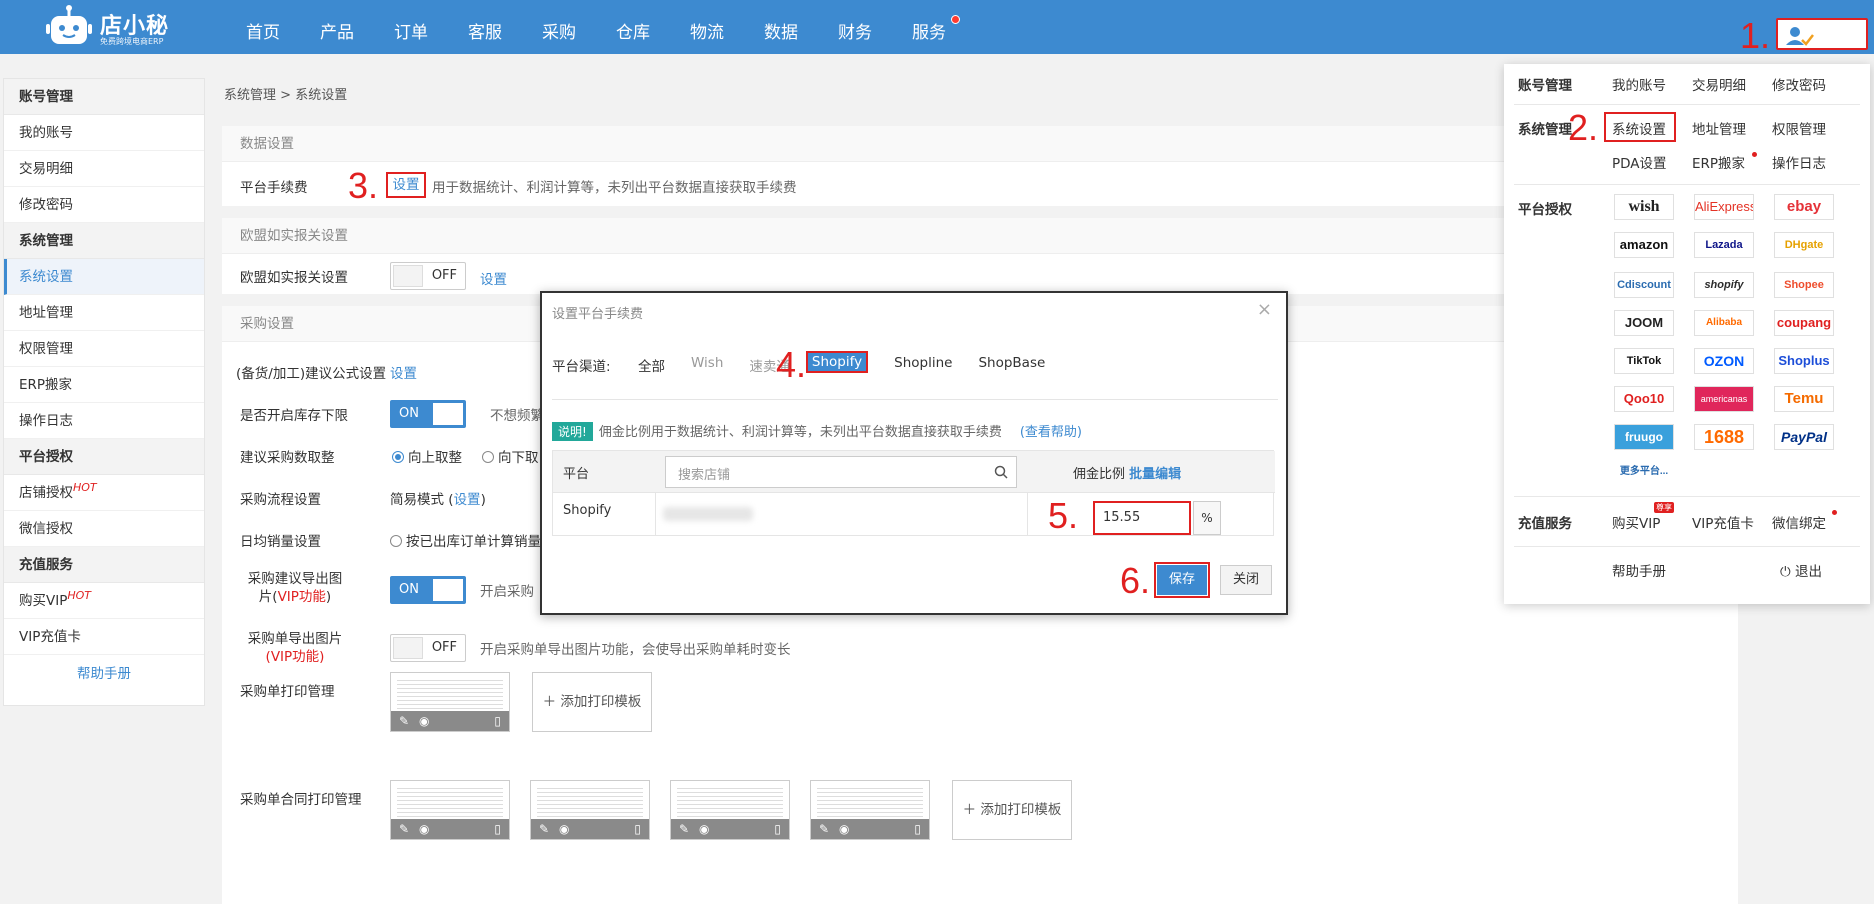  Describe the element at coordinates (1799, 522) in the screenshot. I see `dd-wechat-bind: 微信绑定` at that location.